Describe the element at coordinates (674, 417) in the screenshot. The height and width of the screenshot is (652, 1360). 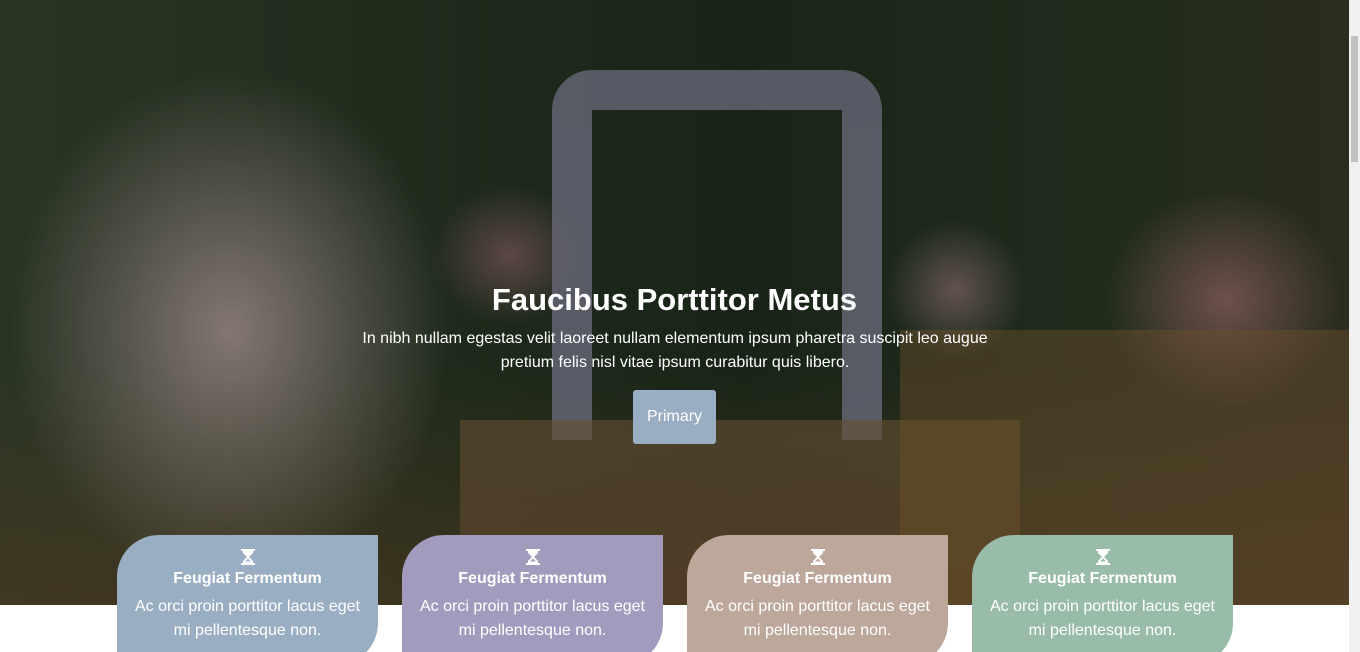
I see `primary-button: Primary` at that location.